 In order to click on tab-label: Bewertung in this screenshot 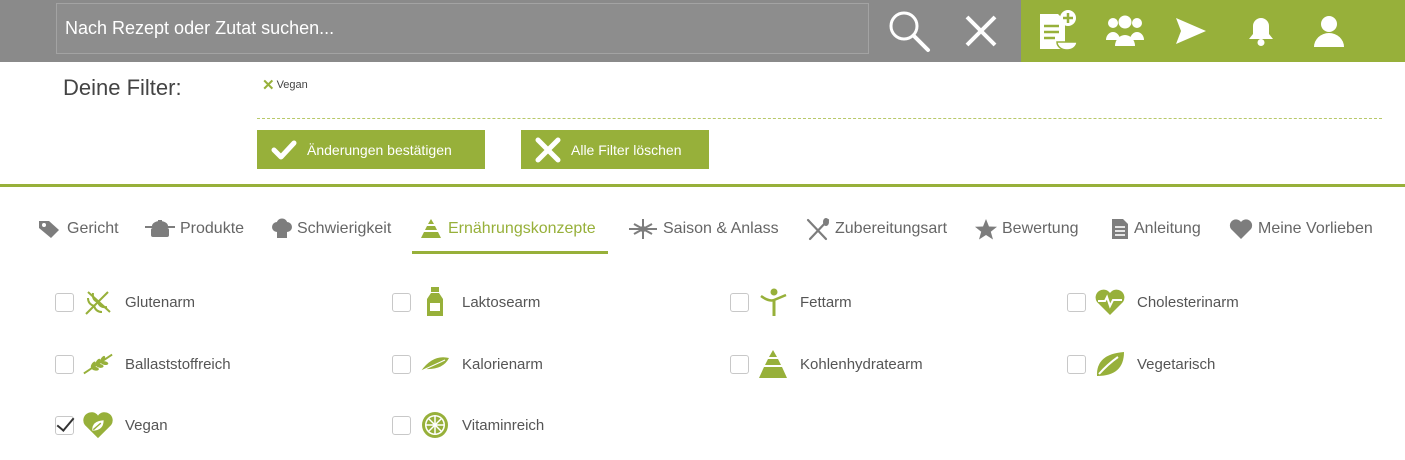, I will do `click(1040, 228)`.